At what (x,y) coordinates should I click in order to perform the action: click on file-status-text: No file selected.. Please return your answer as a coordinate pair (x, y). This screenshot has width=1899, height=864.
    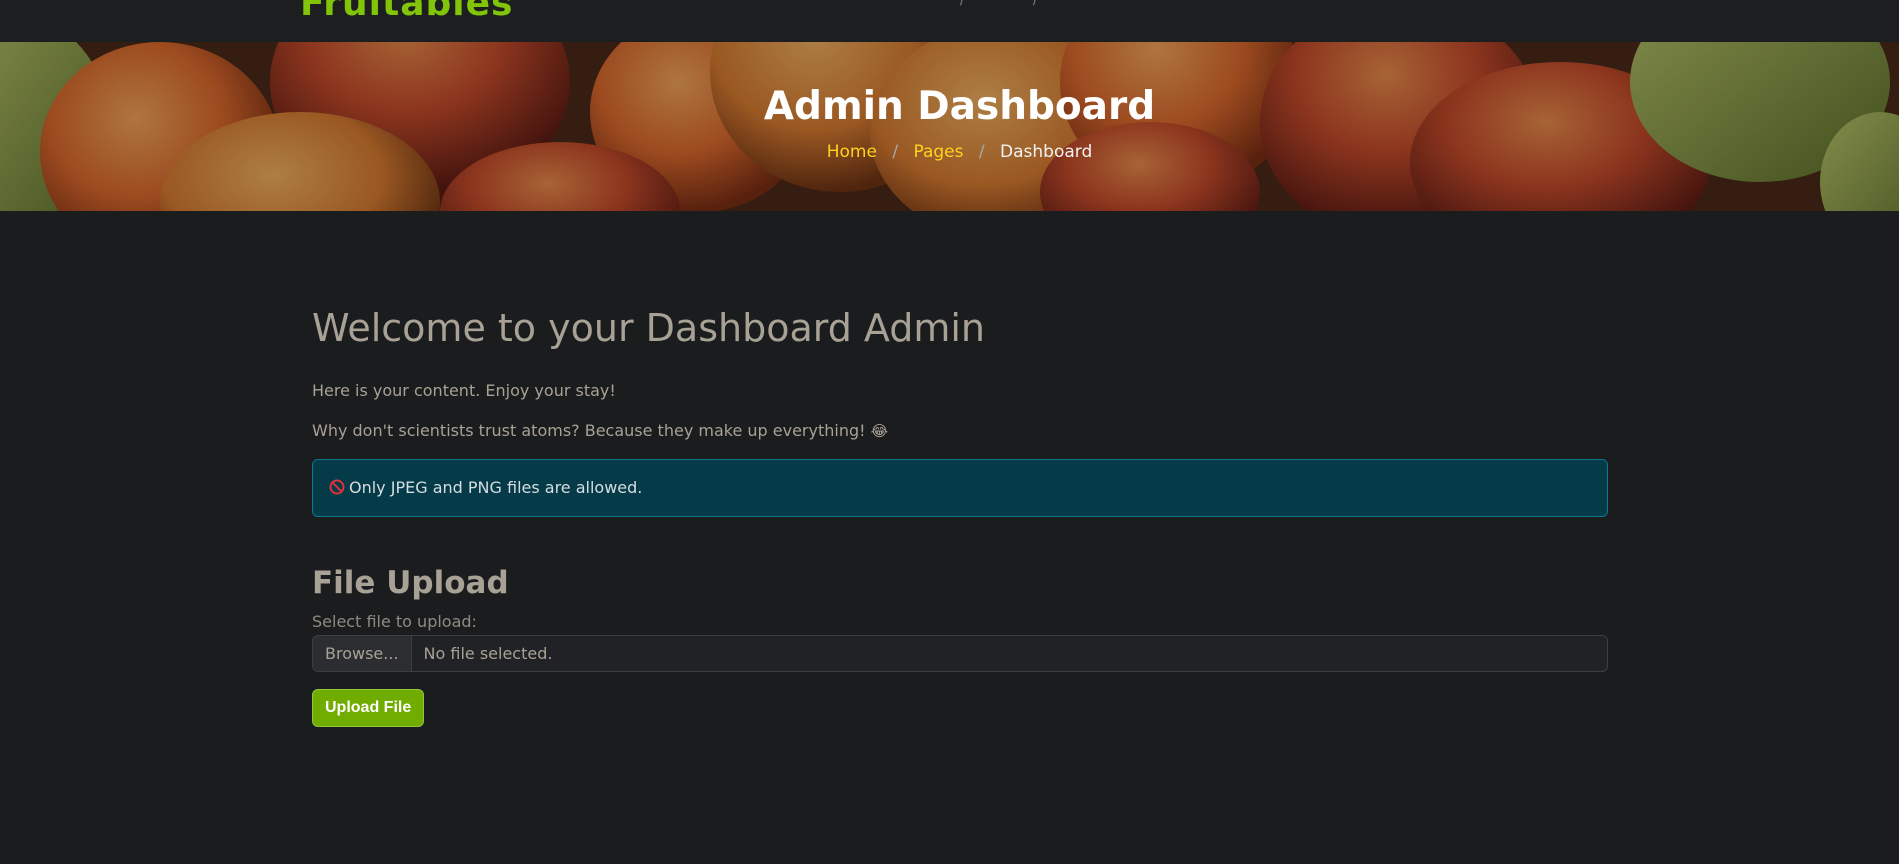
    Looking at the image, I should click on (488, 653).